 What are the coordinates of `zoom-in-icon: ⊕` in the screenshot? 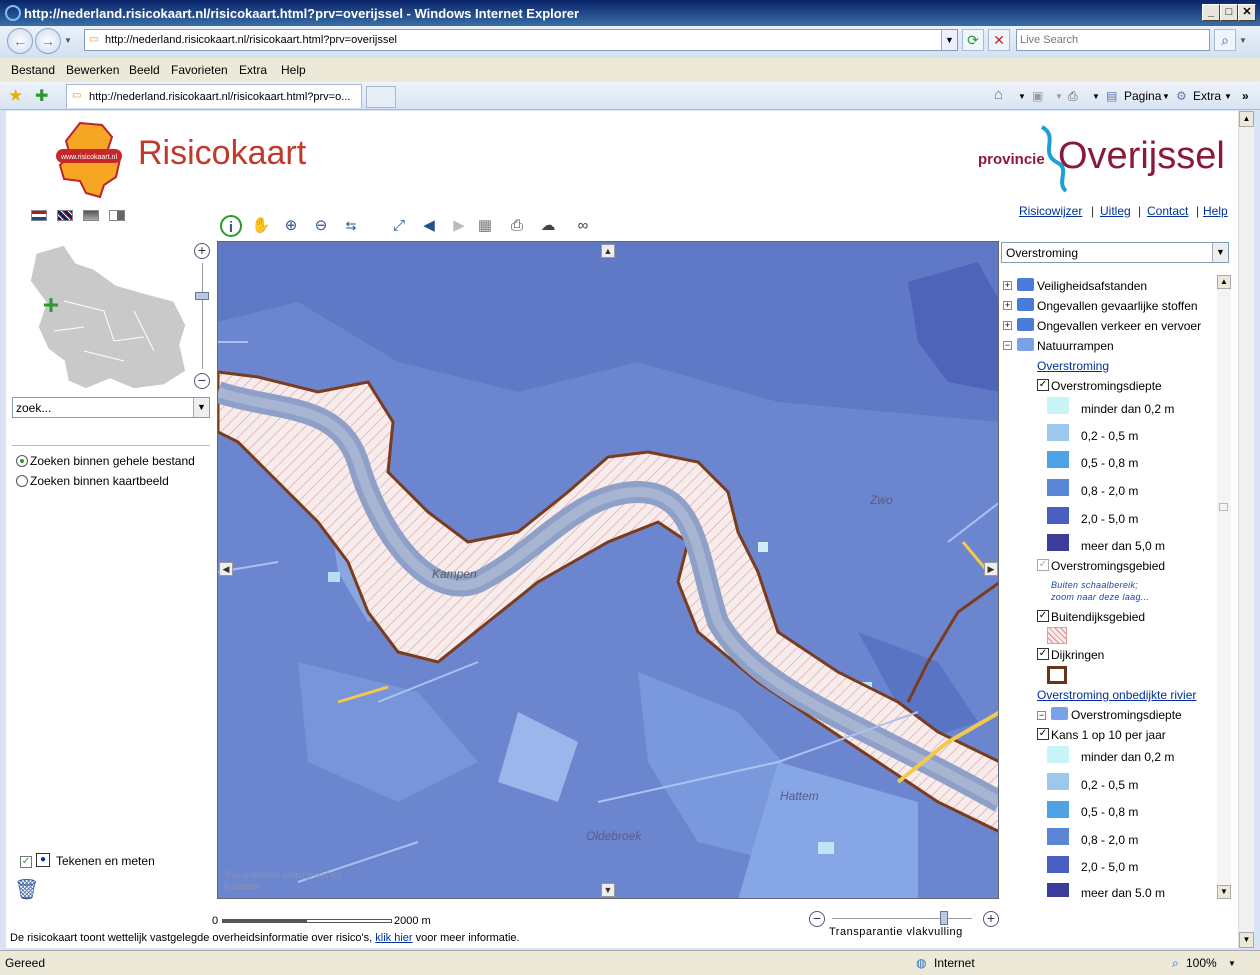 It's located at (291, 226).